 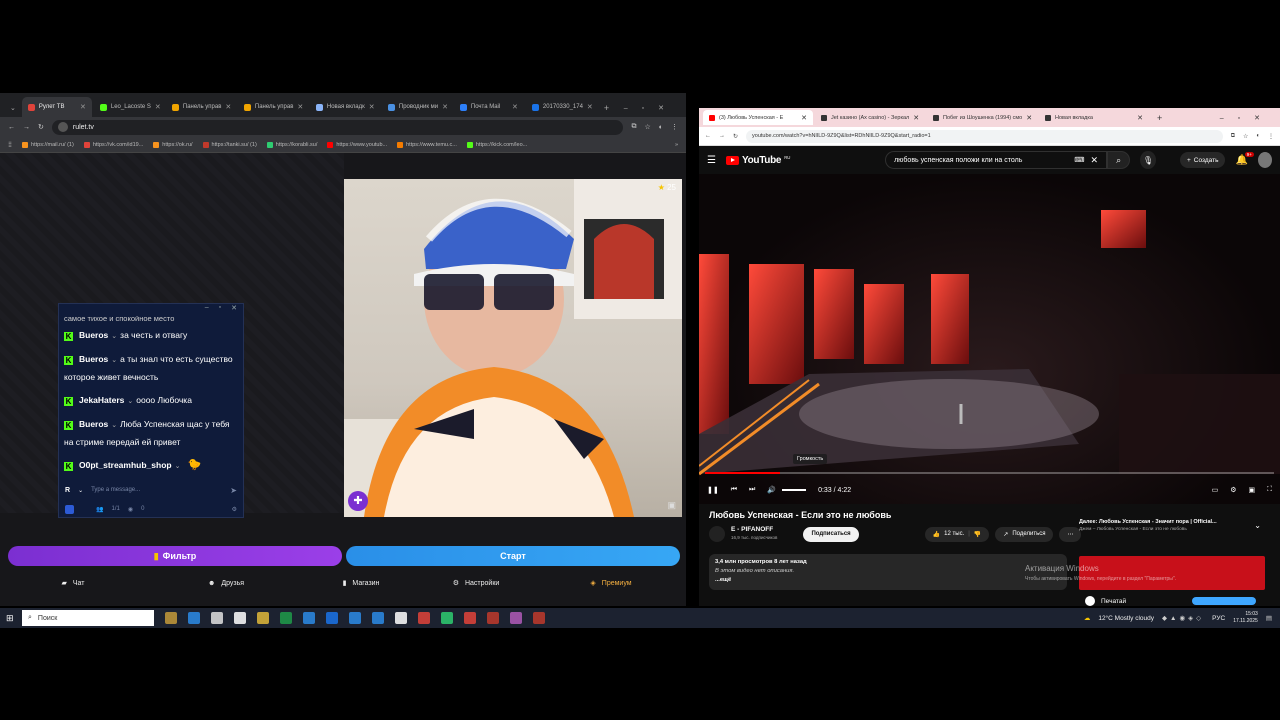 I want to click on previous-icon: ⏮, so click(x=734, y=490).